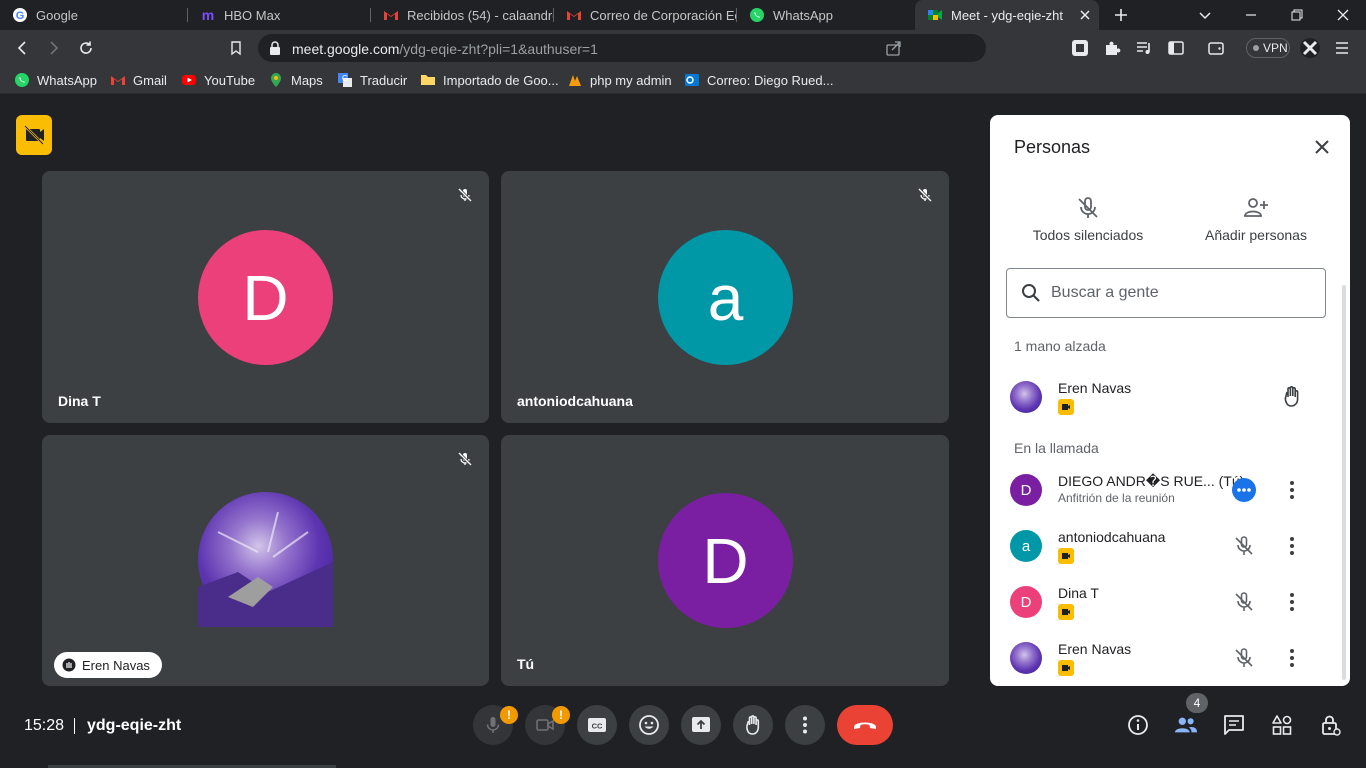 This screenshot has width=1366, height=768. Describe the element at coordinates (22, 80) in the screenshot. I see `whatsapp-icon` at that location.